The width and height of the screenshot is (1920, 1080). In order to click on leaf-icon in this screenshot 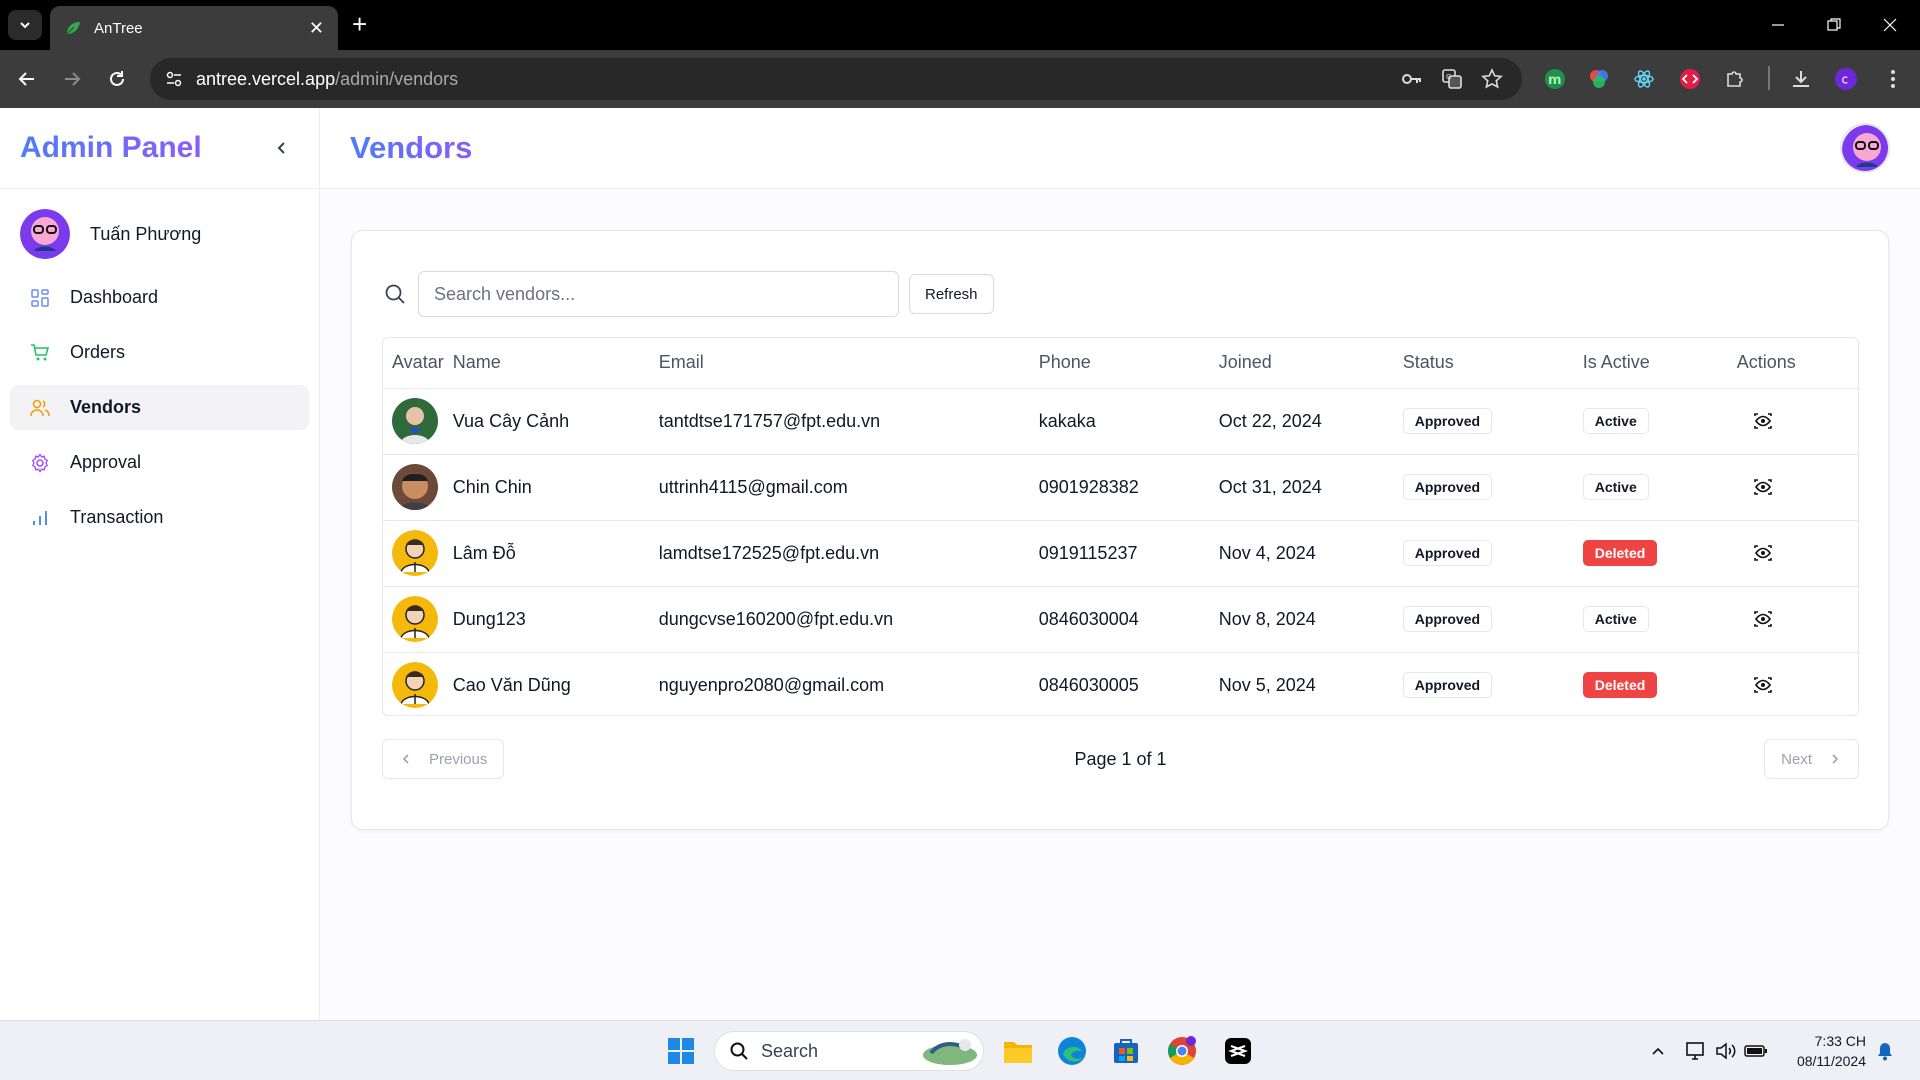, I will do `click(73, 28)`.